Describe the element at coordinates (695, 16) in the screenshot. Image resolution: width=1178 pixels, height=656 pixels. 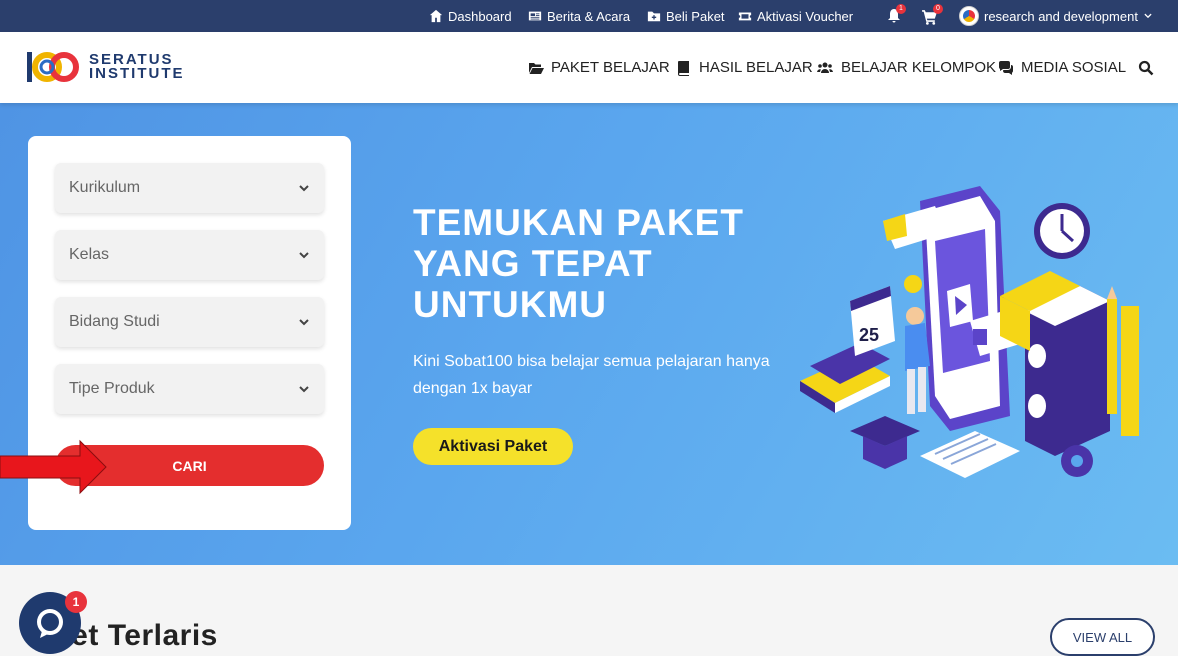
I see `buy-package-label: Beli Paket` at that location.